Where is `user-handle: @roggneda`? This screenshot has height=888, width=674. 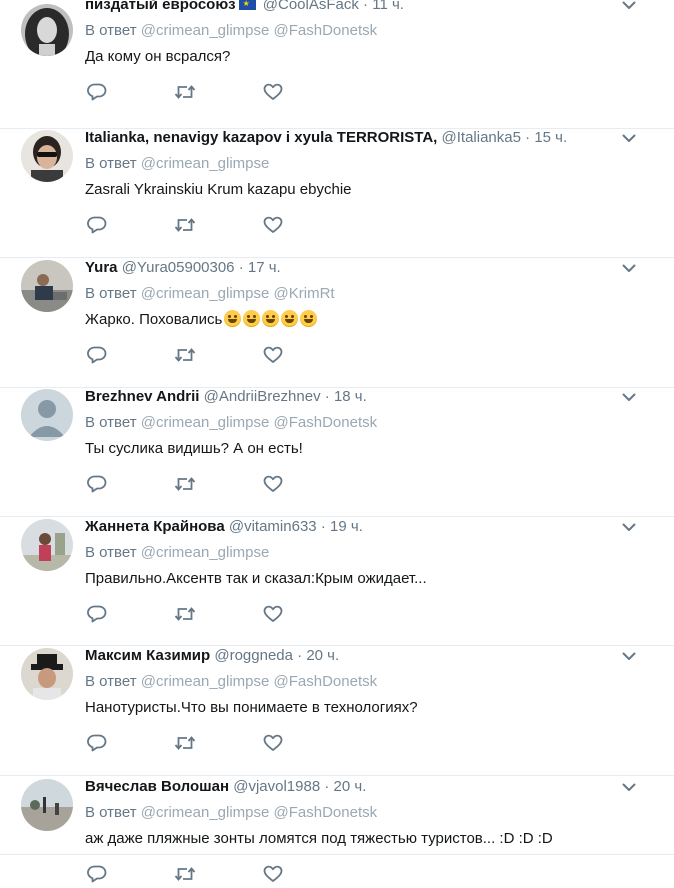 user-handle: @roggneda is located at coordinates (253, 655).